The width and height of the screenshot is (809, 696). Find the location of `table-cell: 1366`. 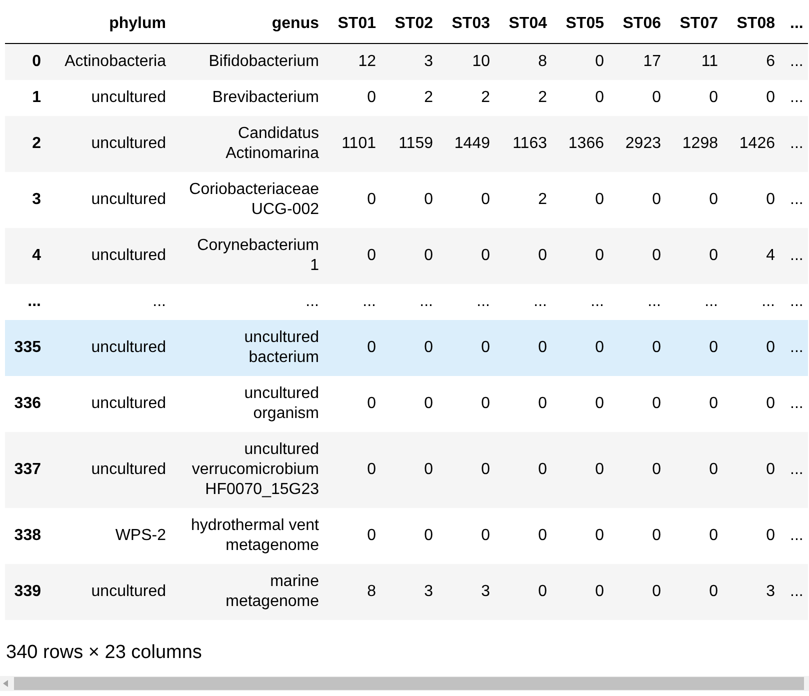

table-cell: 1366 is located at coordinates (584, 144).